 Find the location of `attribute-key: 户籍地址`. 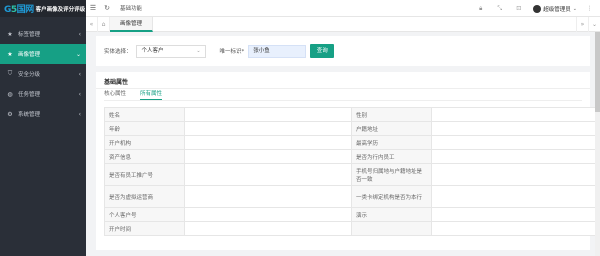

attribute-key: 户籍地址 is located at coordinates (391, 128).